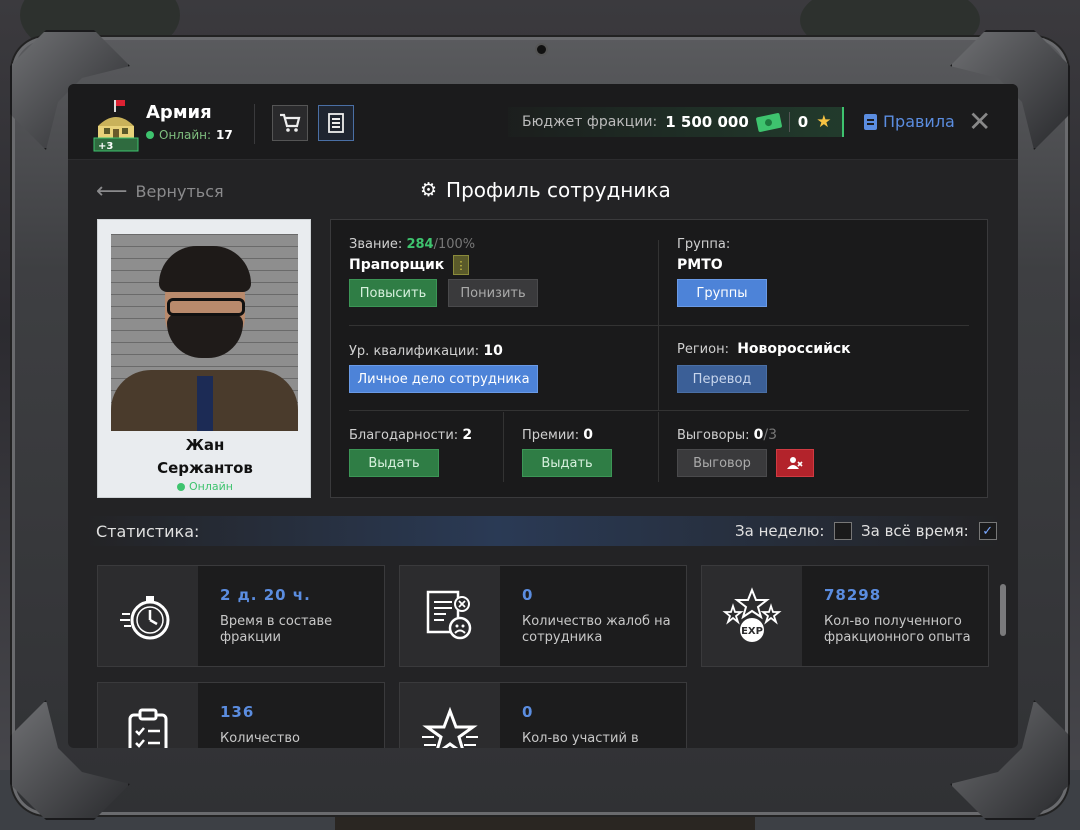 The height and width of the screenshot is (830, 1080). Describe the element at coordinates (789, 122) in the screenshot. I see `budget-divider` at that location.